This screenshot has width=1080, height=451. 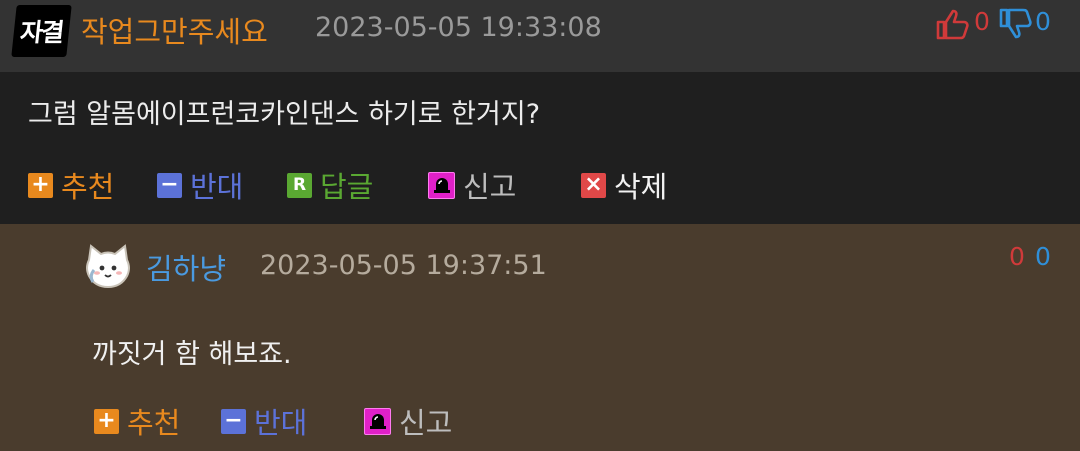 I want to click on reply-report-button: 신고, so click(x=408, y=421).